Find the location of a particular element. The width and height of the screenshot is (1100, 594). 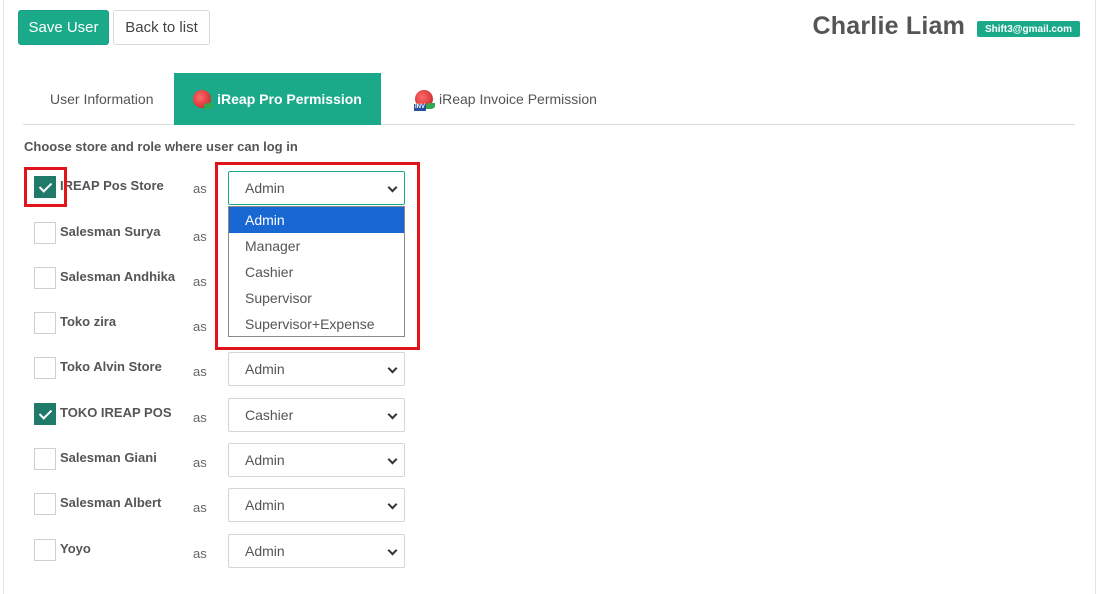

store-name: Toko zira is located at coordinates (88, 321).